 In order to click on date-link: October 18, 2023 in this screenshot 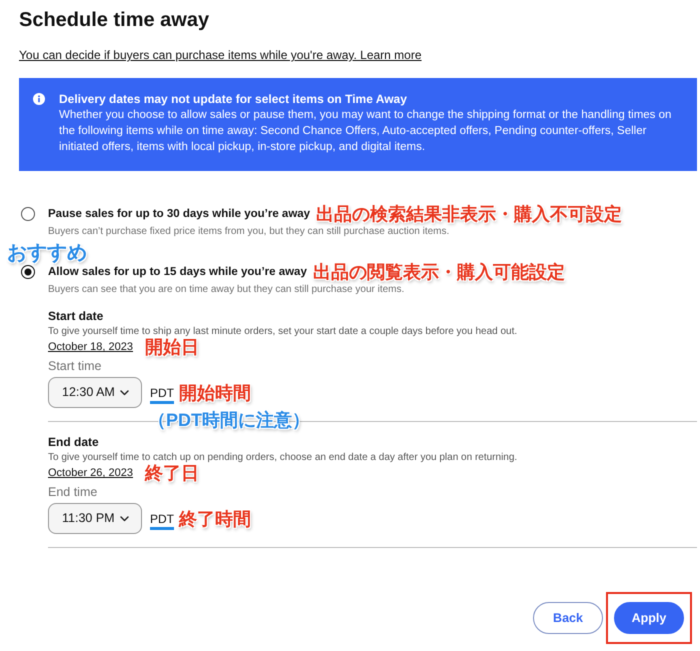, I will do `click(91, 347)`.